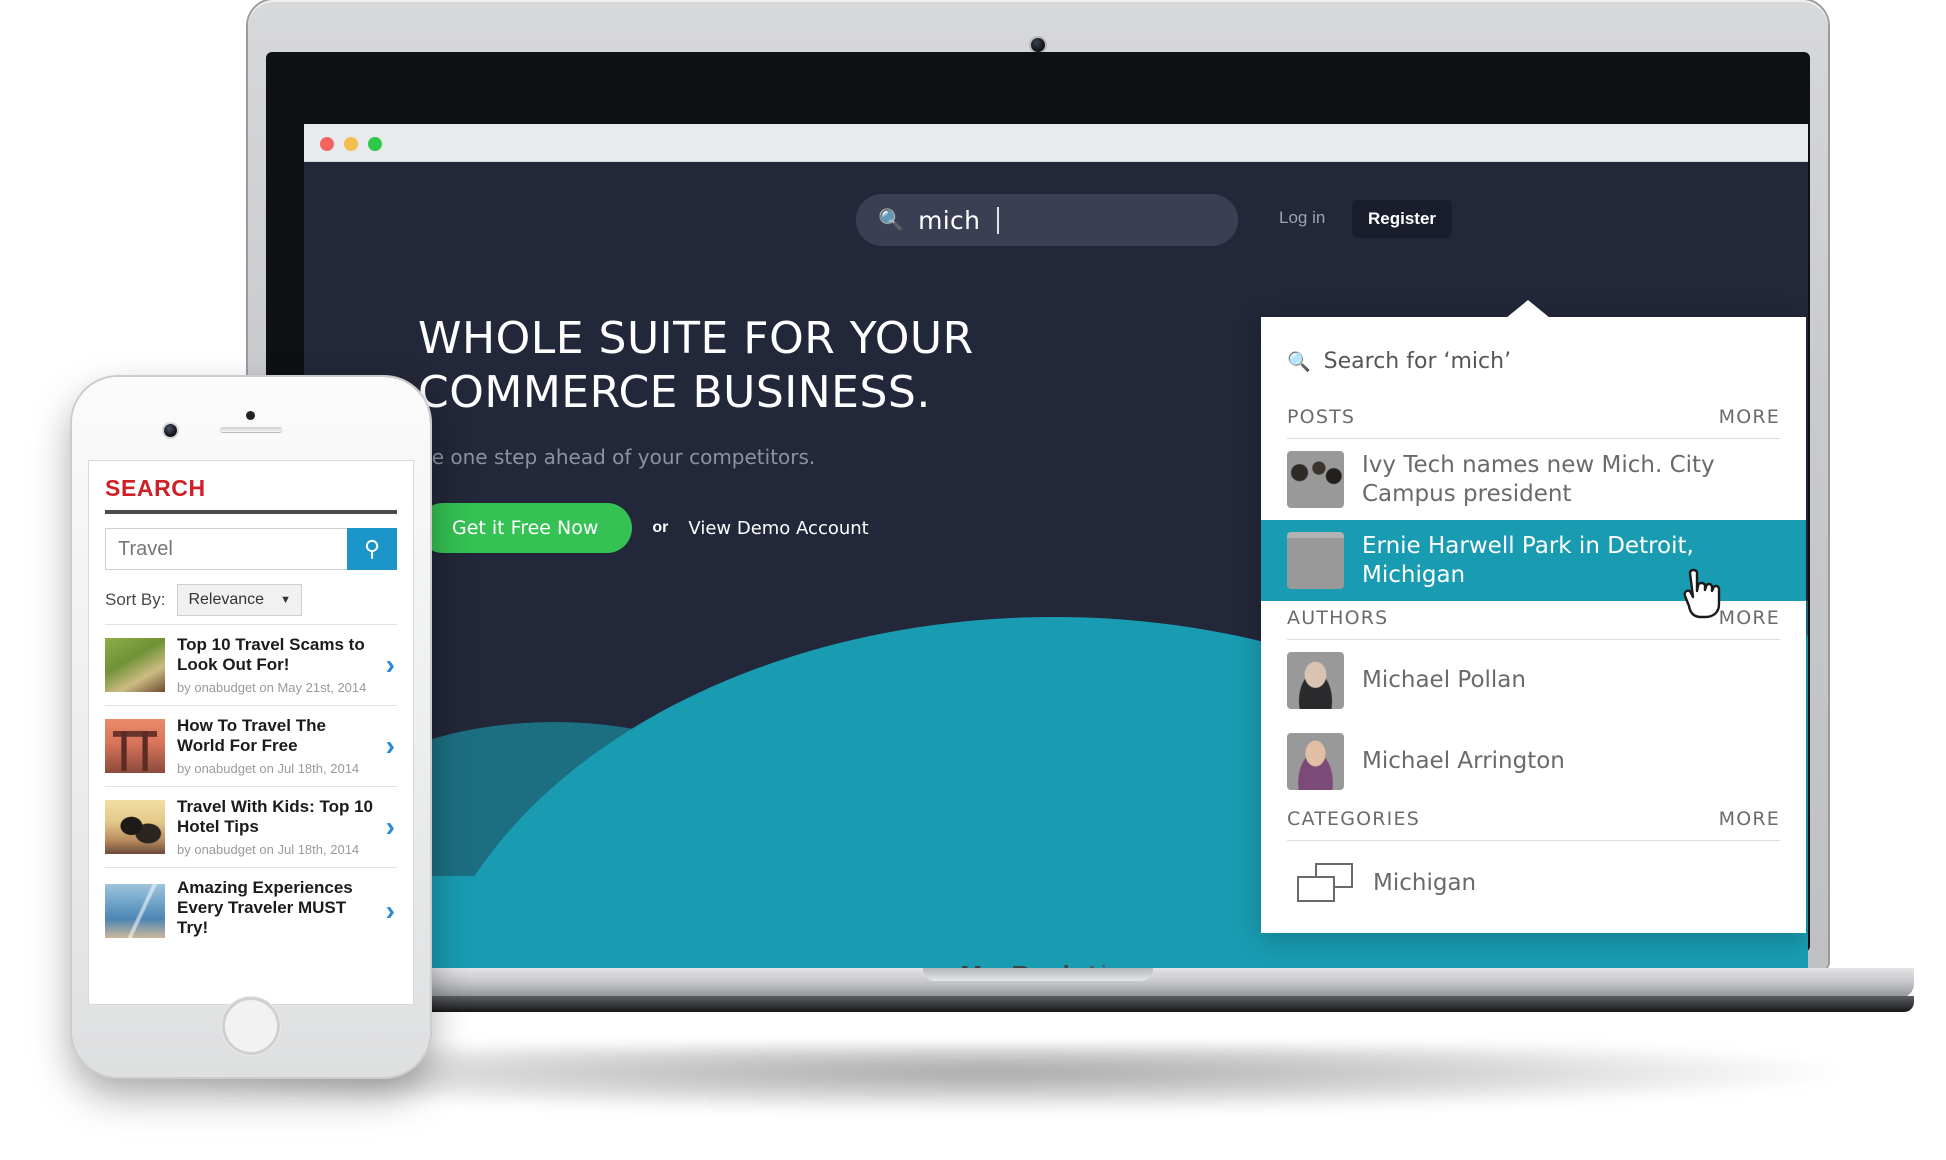  I want to click on result-title: Top 10 Travel Scams to Look Out For!, so click(271, 655).